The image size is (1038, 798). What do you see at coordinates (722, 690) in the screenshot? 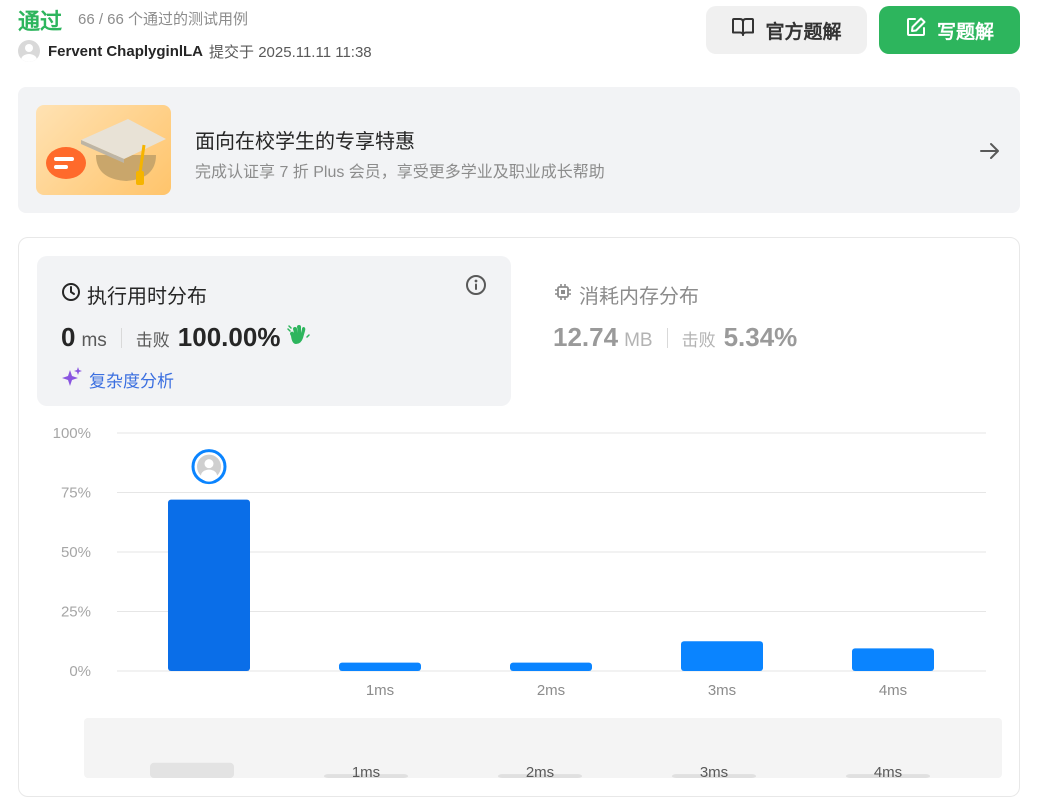
I see `x-tick-label: 3ms` at bounding box center [722, 690].